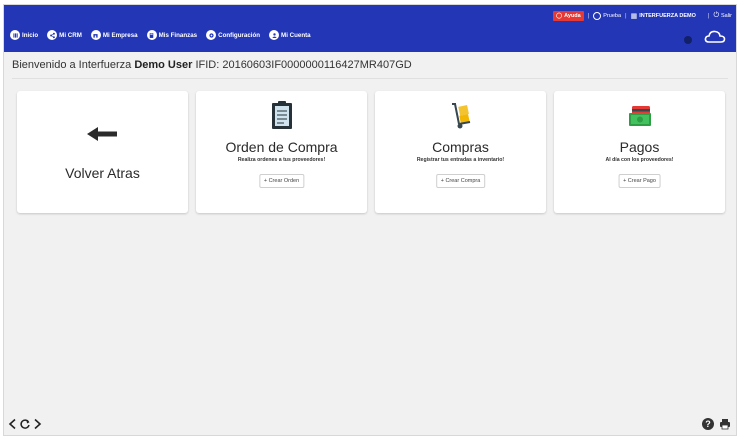 This screenshot has height=442, width=743. I want to click on card-back: Volver Atras, so click(102, 152).